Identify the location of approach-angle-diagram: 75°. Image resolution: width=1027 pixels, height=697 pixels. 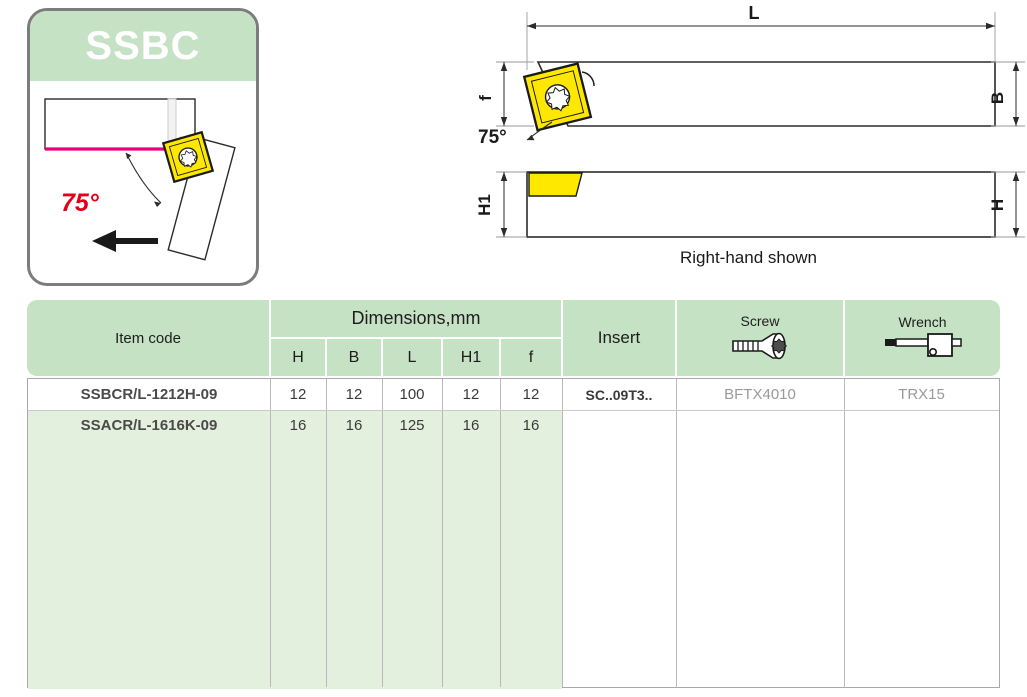
(143, 182).